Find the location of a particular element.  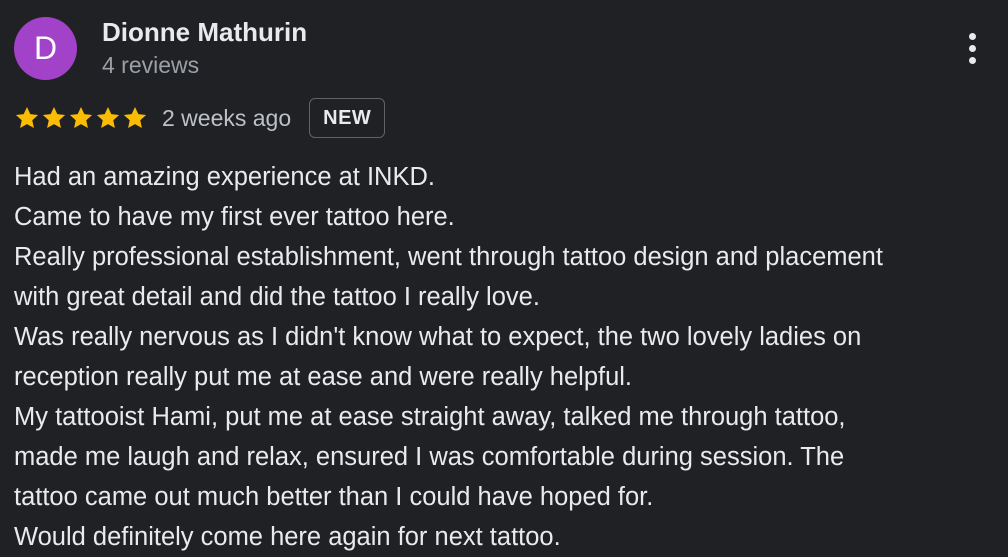

avatar-letter: D is located at coordinates (45, 48).